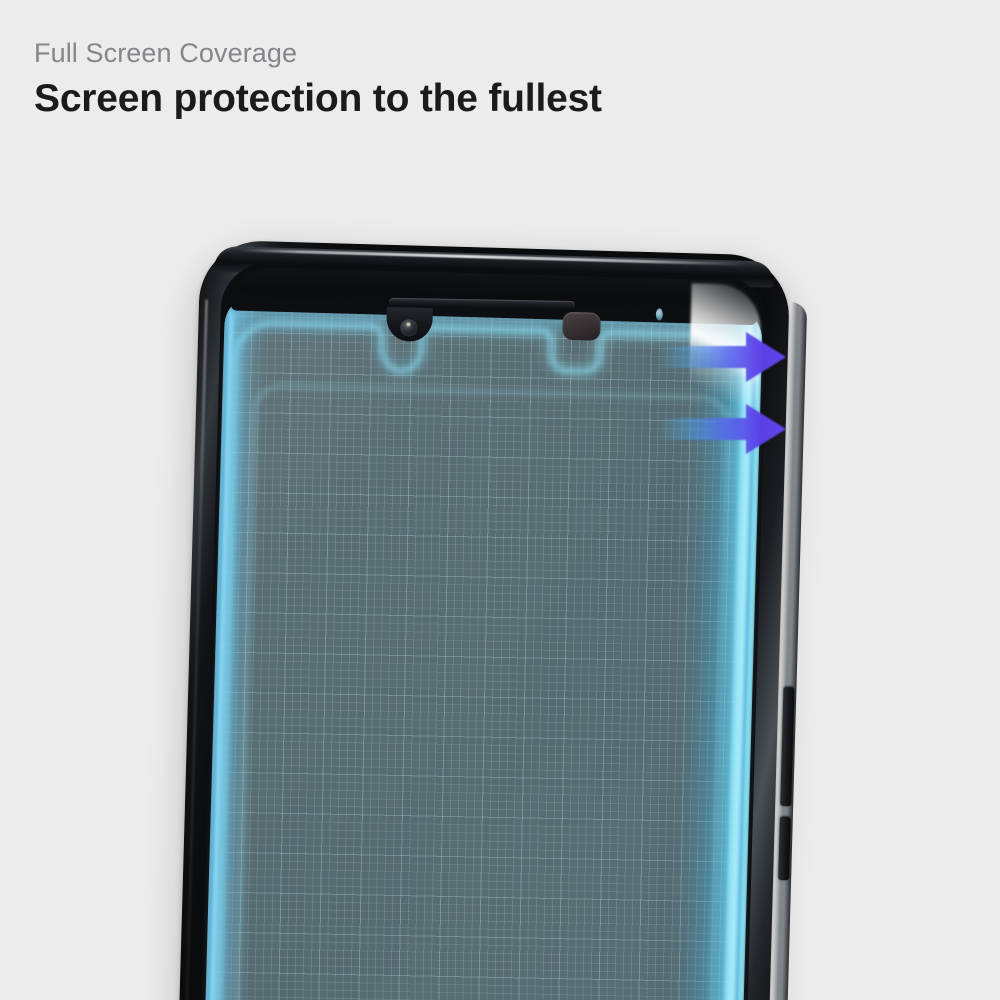 This screenshot has height=1000, width=1000. I want to click on protector-edge-glow-right, so click(713, 657).